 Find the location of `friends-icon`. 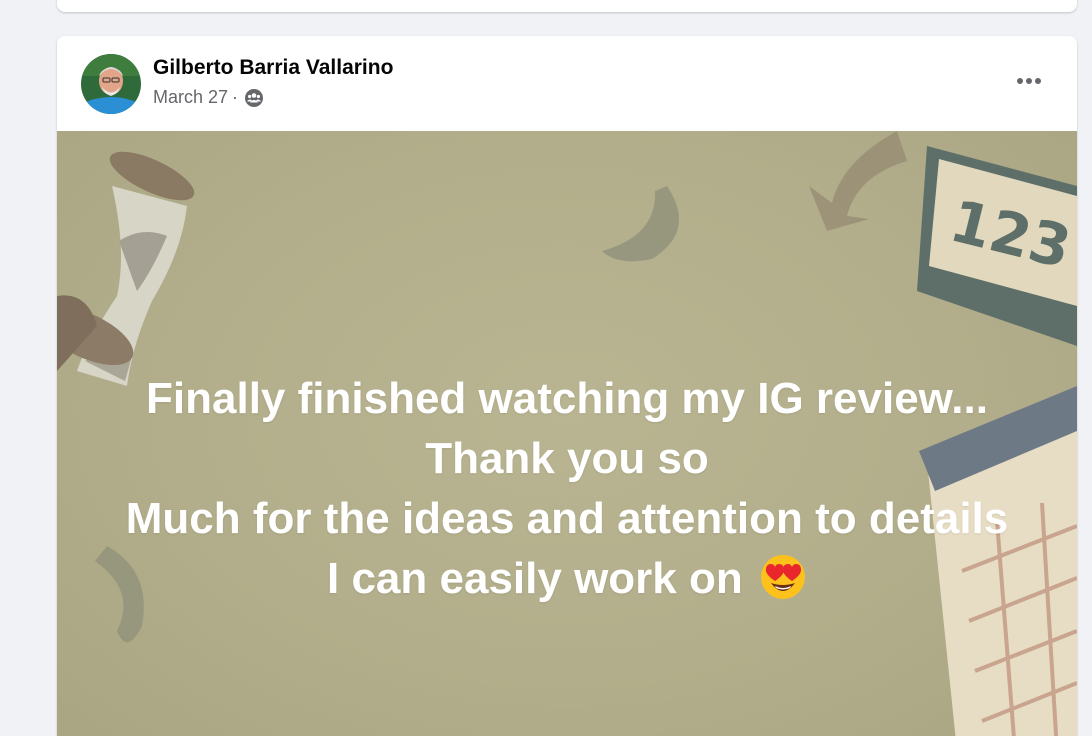

friends-icon is located at coordinates (254, 98).